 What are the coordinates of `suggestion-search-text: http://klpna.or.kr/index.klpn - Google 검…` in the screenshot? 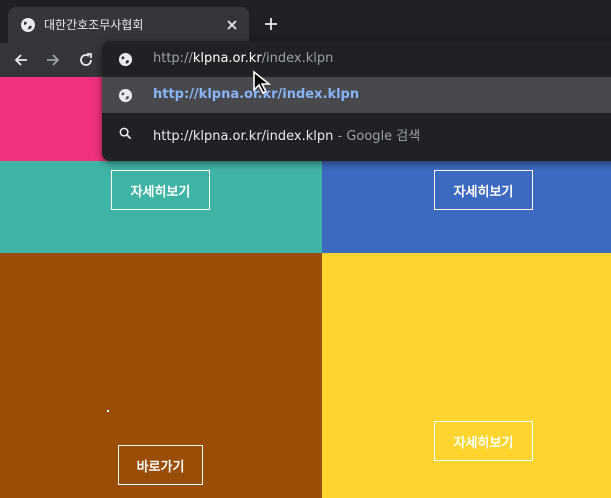 It's located at (286, 134).